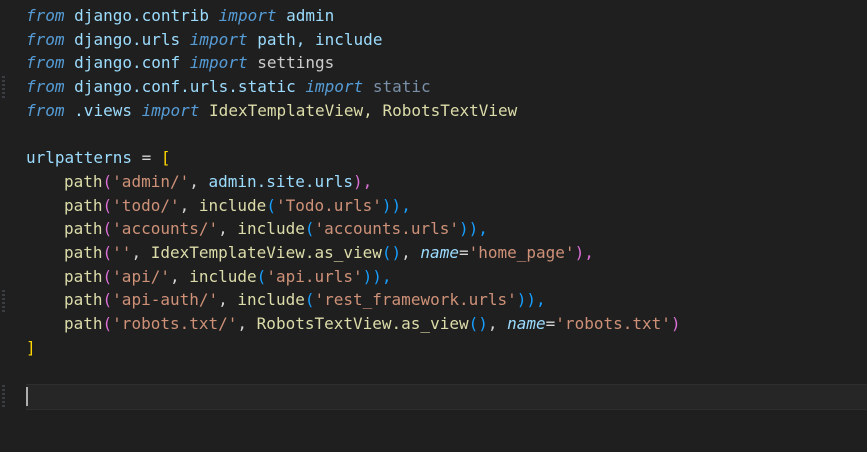 This screenshot has width=867, height=452. What do you see at coordinates (328, 205) in the screenshot?
I see `include-string: 'Todo.urls'` at bounding box center [328, 205].